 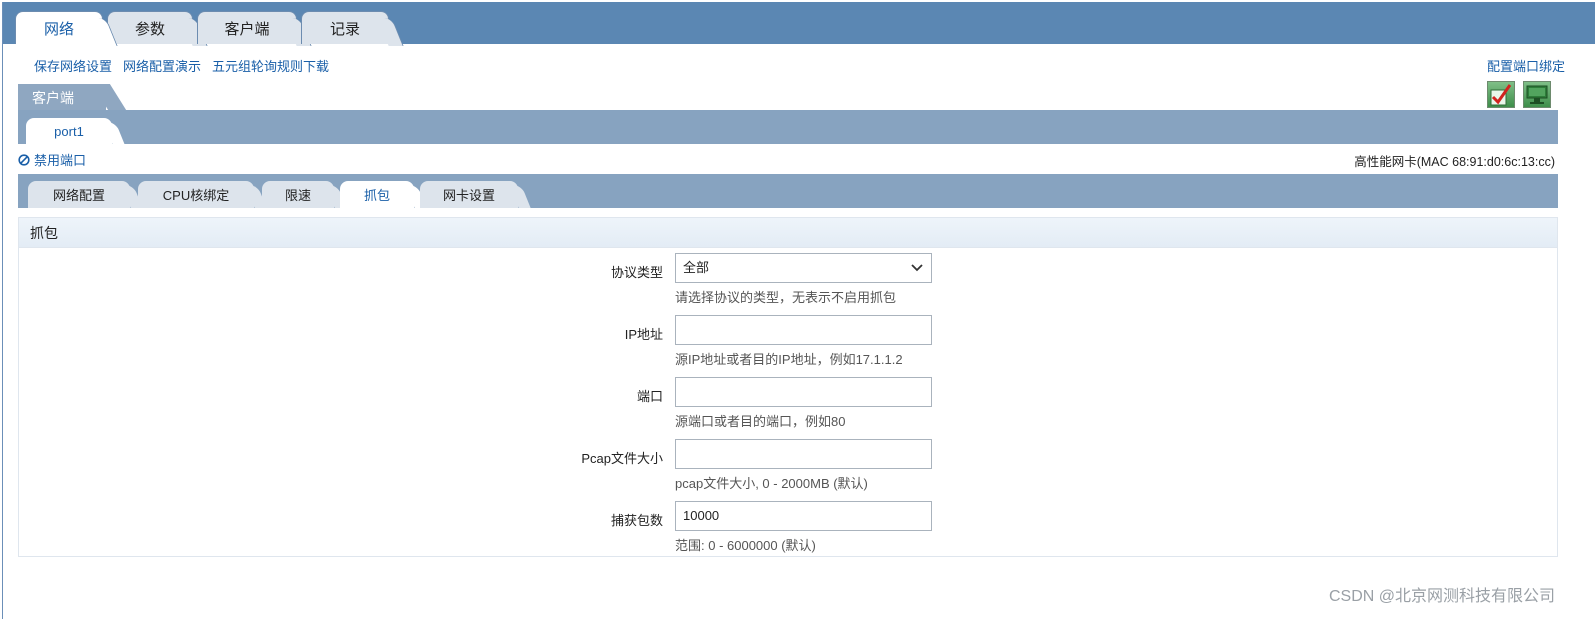 I want to click on protocol-label: 协议类型, so click(x=636, y=272).